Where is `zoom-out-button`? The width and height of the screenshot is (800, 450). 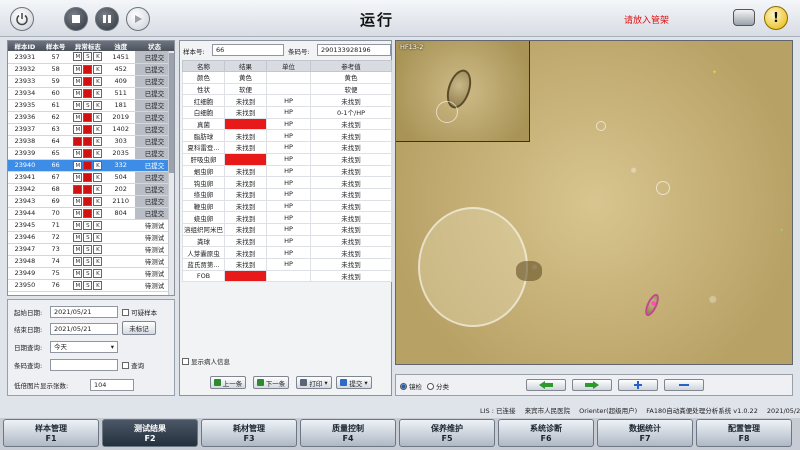 zoom-out-button is located at coordinates (684, 385).